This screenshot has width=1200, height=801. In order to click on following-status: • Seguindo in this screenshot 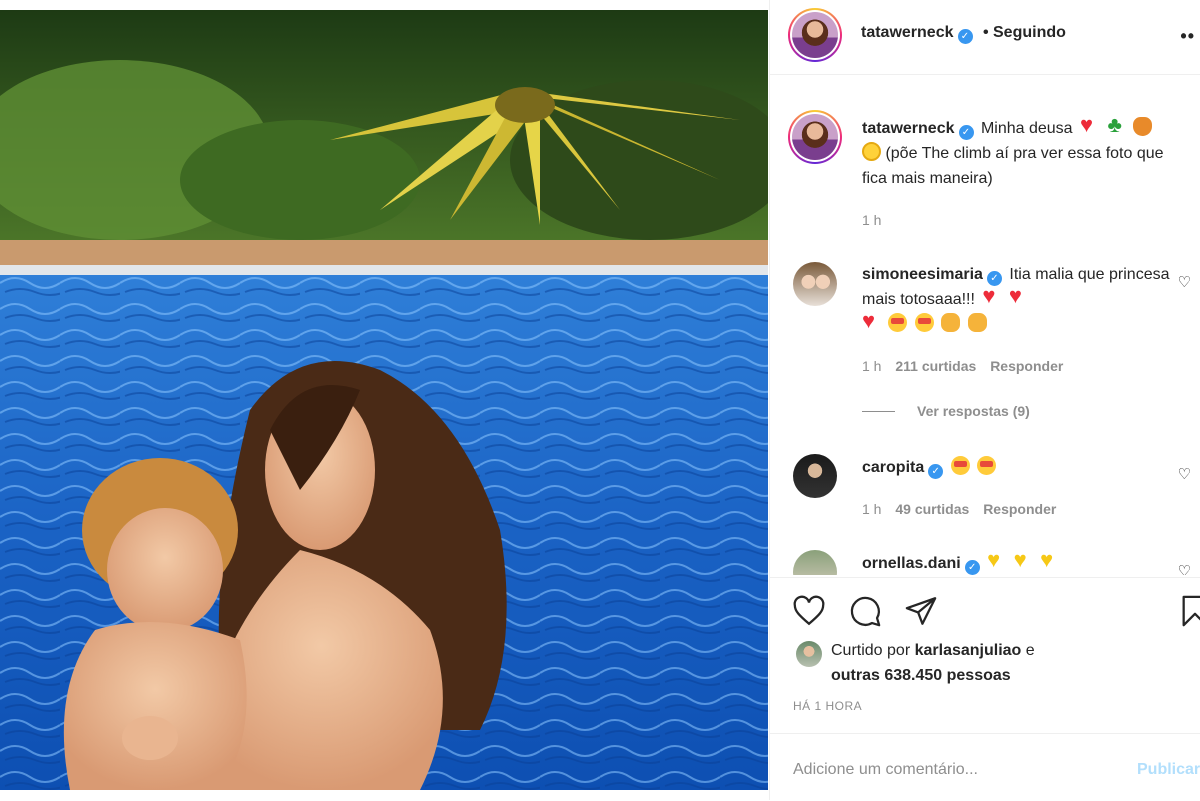, I will do `click(1024, 32)`.